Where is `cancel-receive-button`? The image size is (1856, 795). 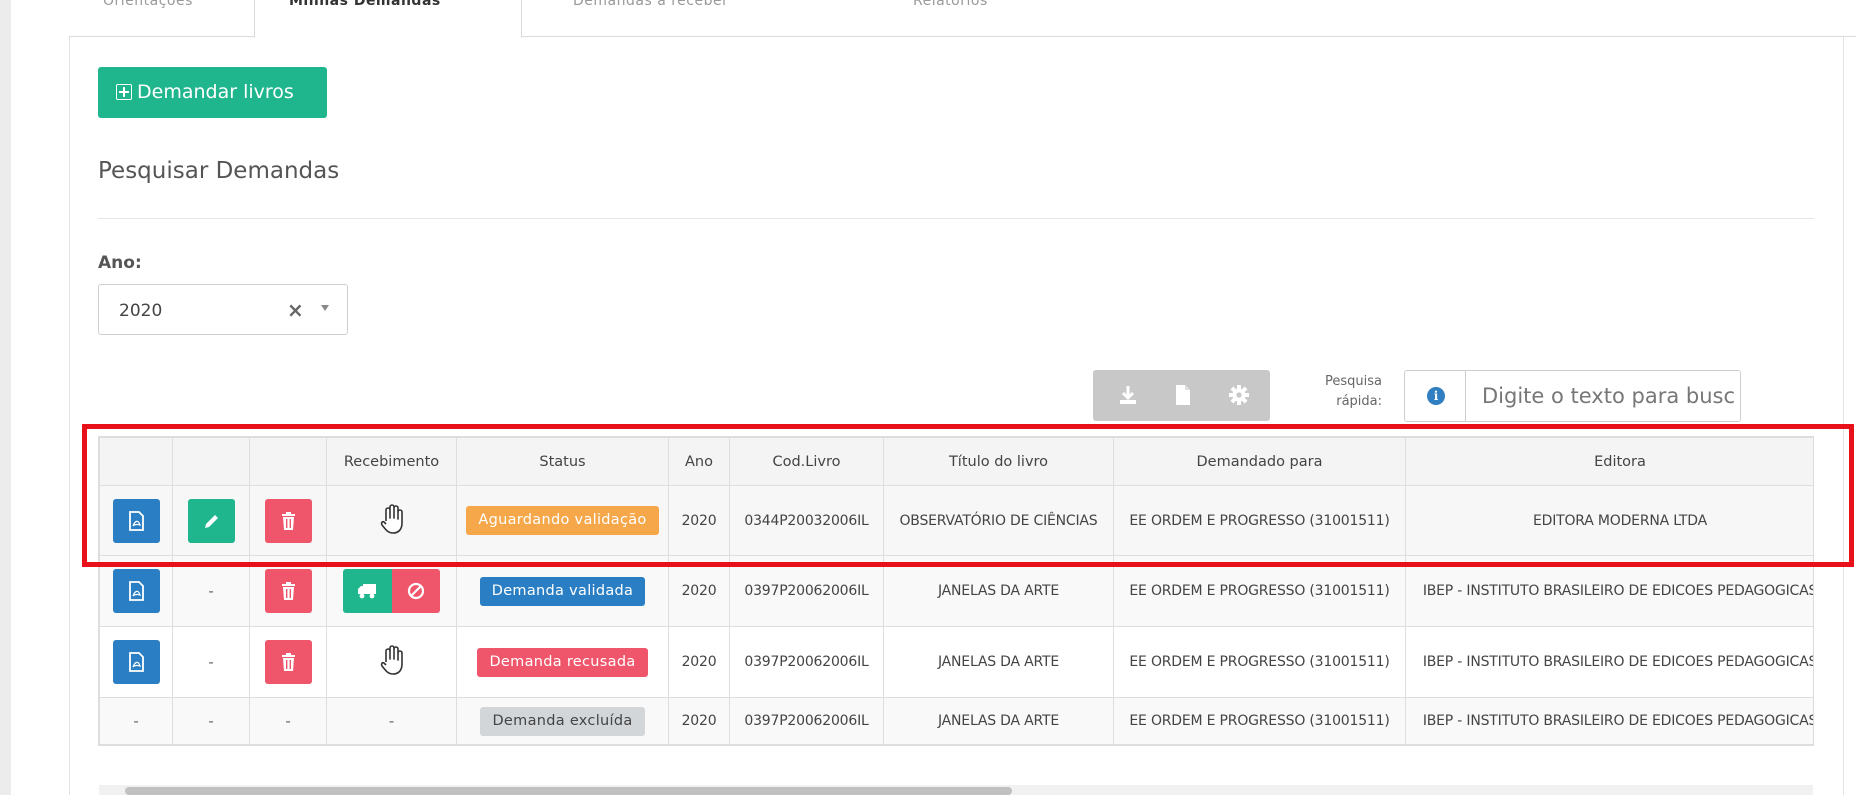 cancel-receive-button is located at coordinates (416, 591).